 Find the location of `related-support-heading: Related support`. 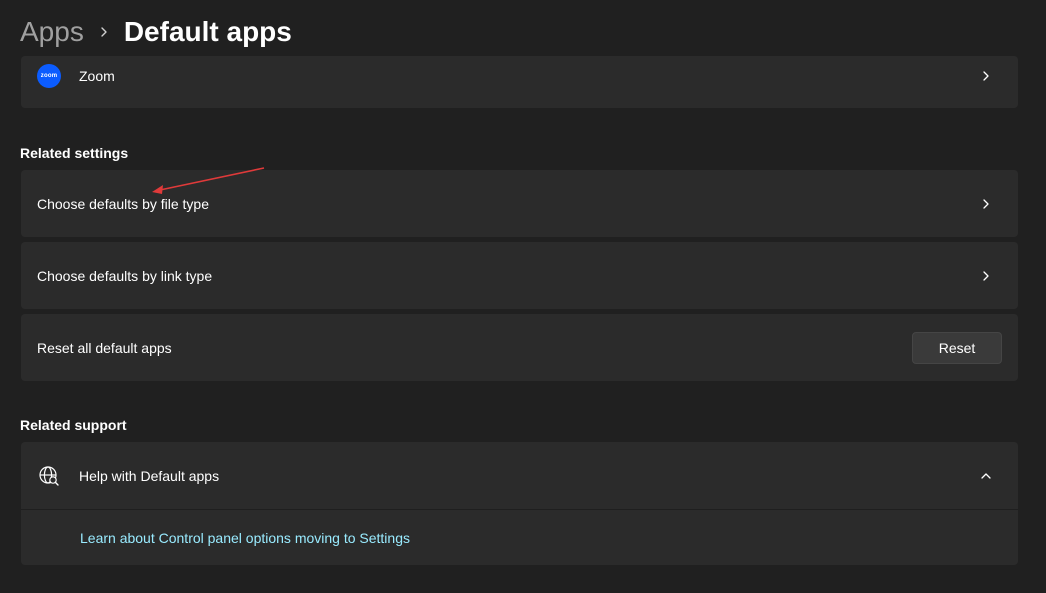

related-support-heading: Related support is located at coordinates (73, 425).